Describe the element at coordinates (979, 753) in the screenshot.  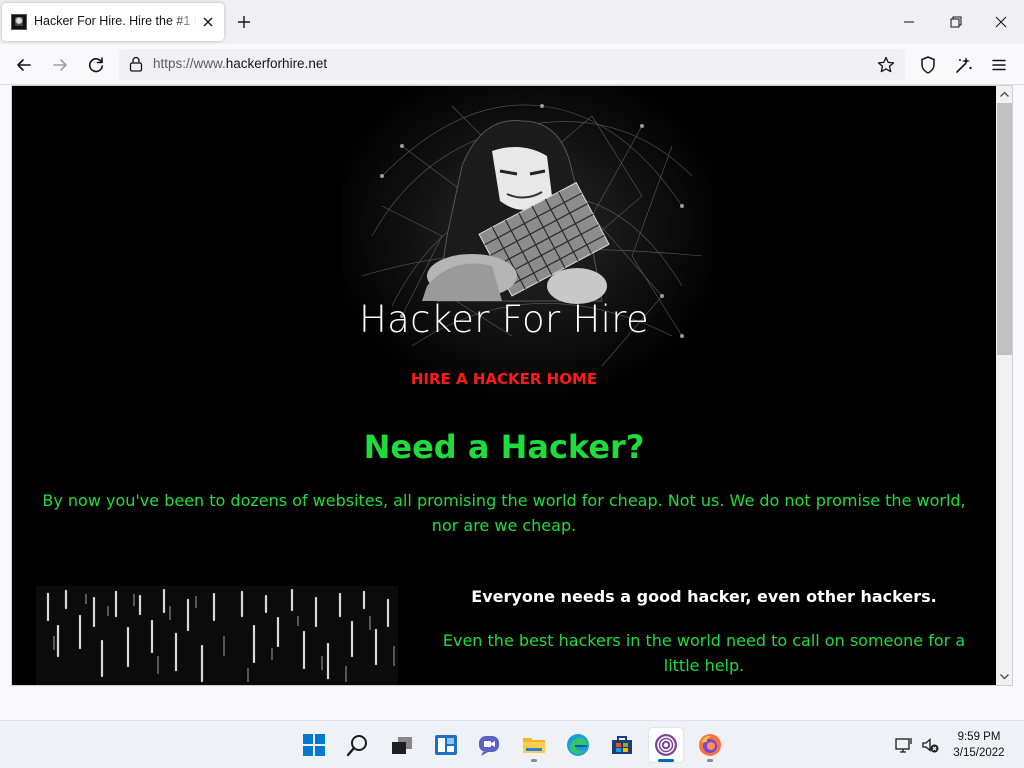
I see `clock-date: 3/15/2022` at that location.